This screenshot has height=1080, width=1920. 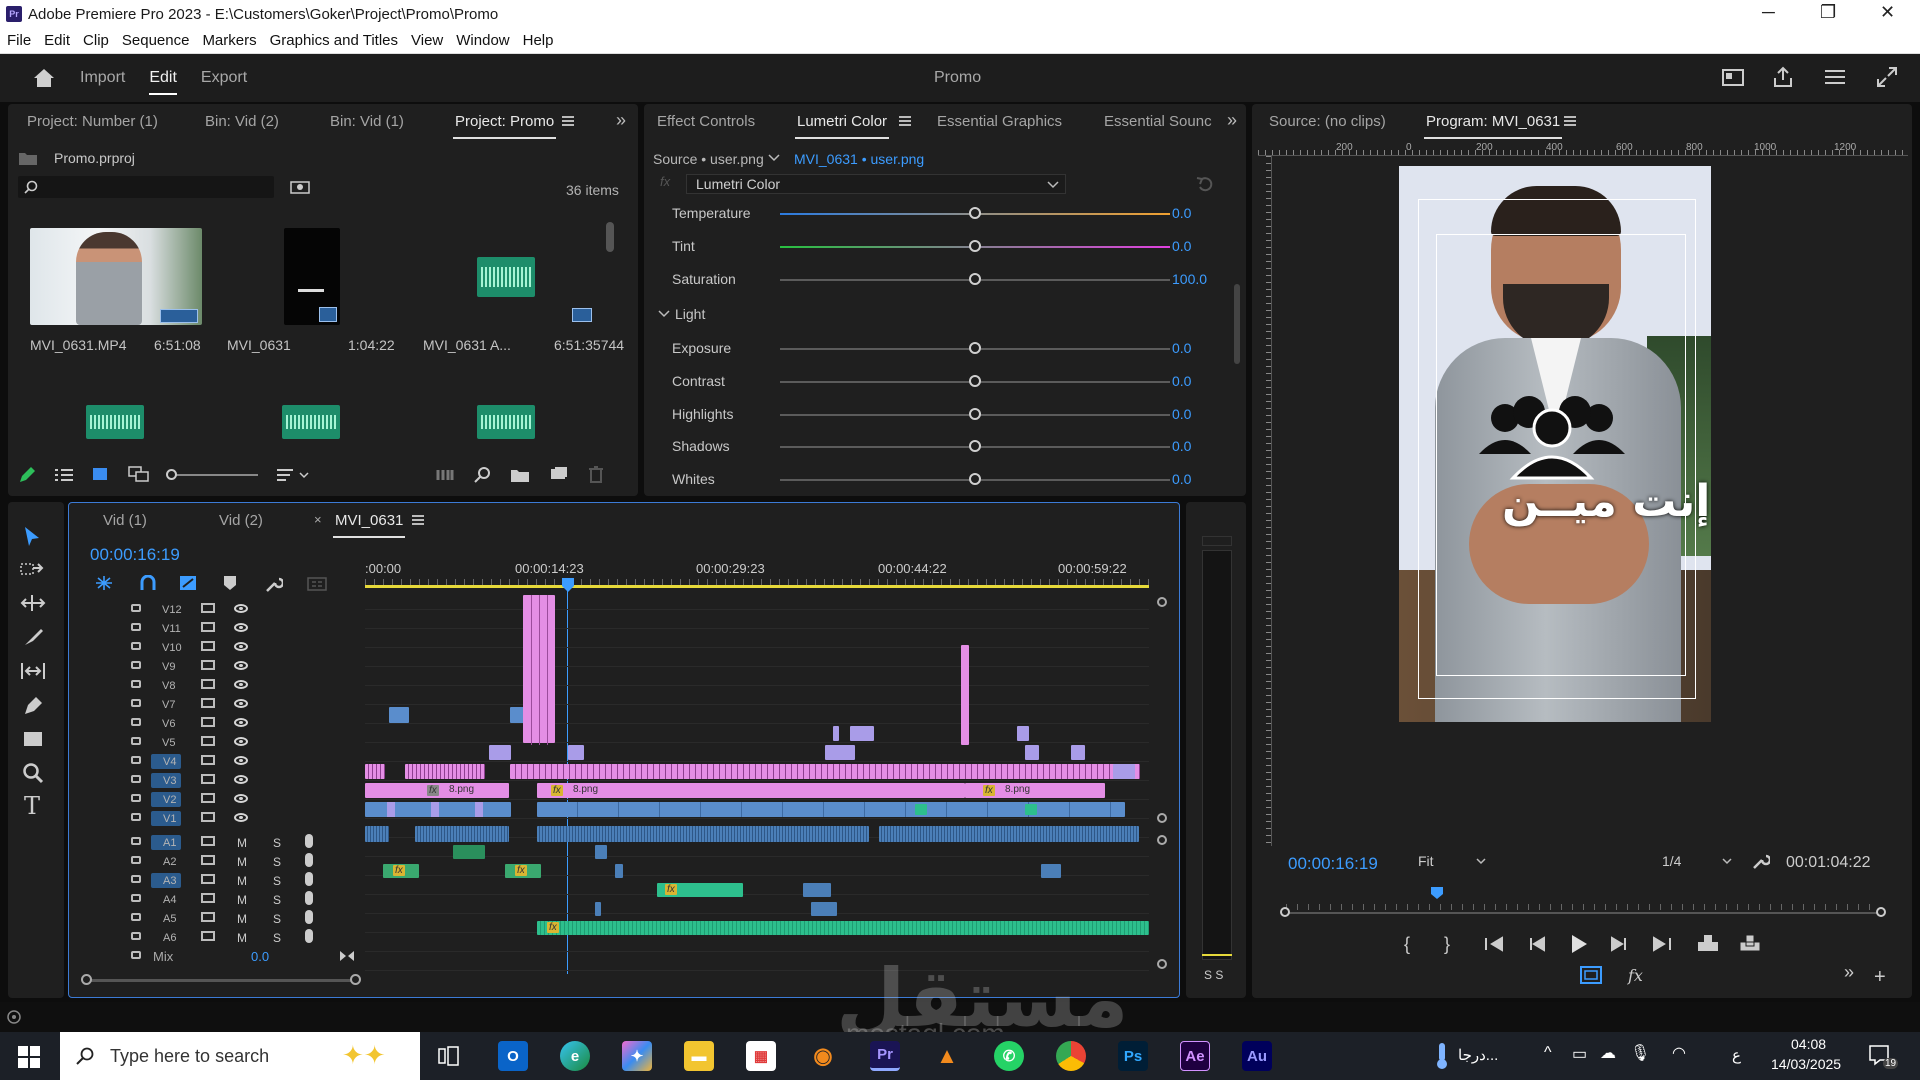 I want to click on weather-icon, so click(x=1442, y=1056).